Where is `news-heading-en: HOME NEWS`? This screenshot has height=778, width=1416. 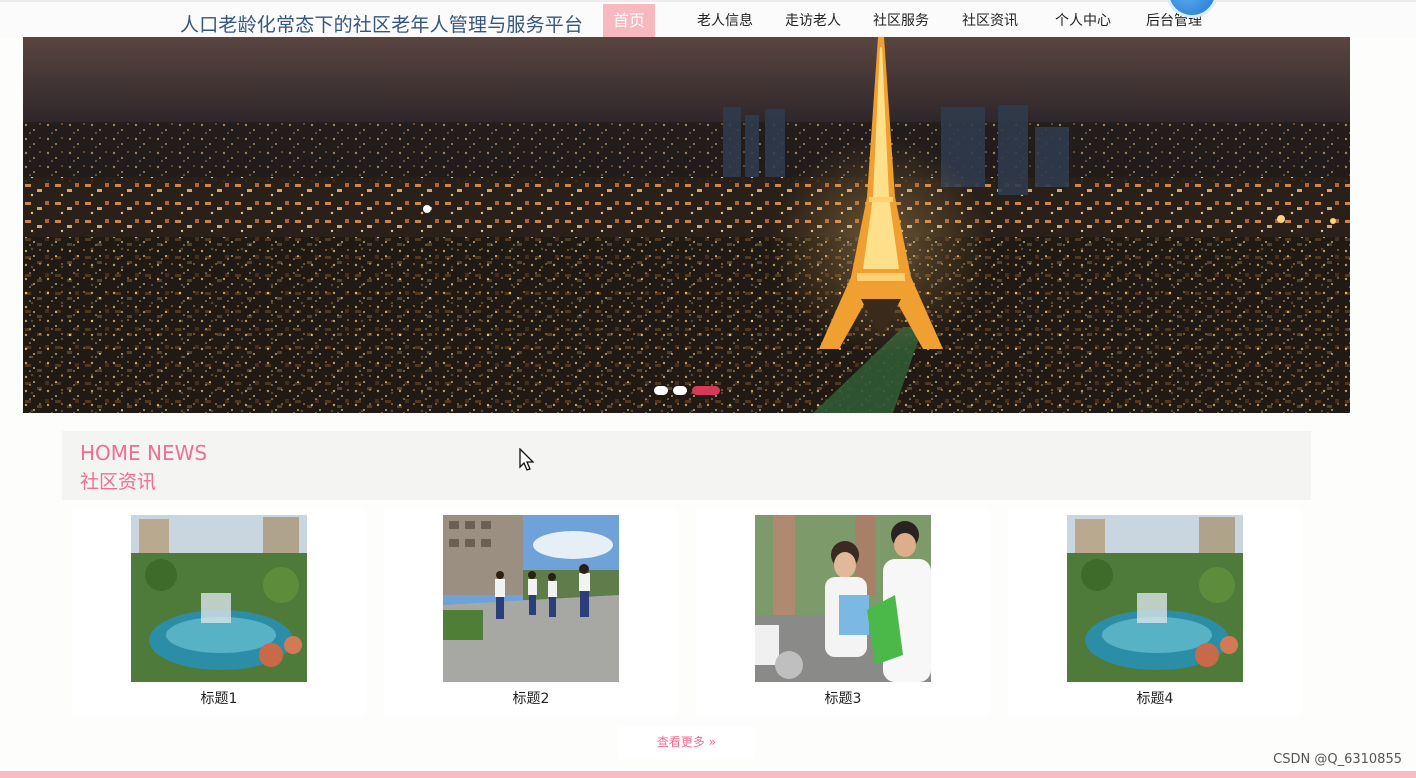
news-heading-en: HOME NEWS is located at coordinates (144, 453).